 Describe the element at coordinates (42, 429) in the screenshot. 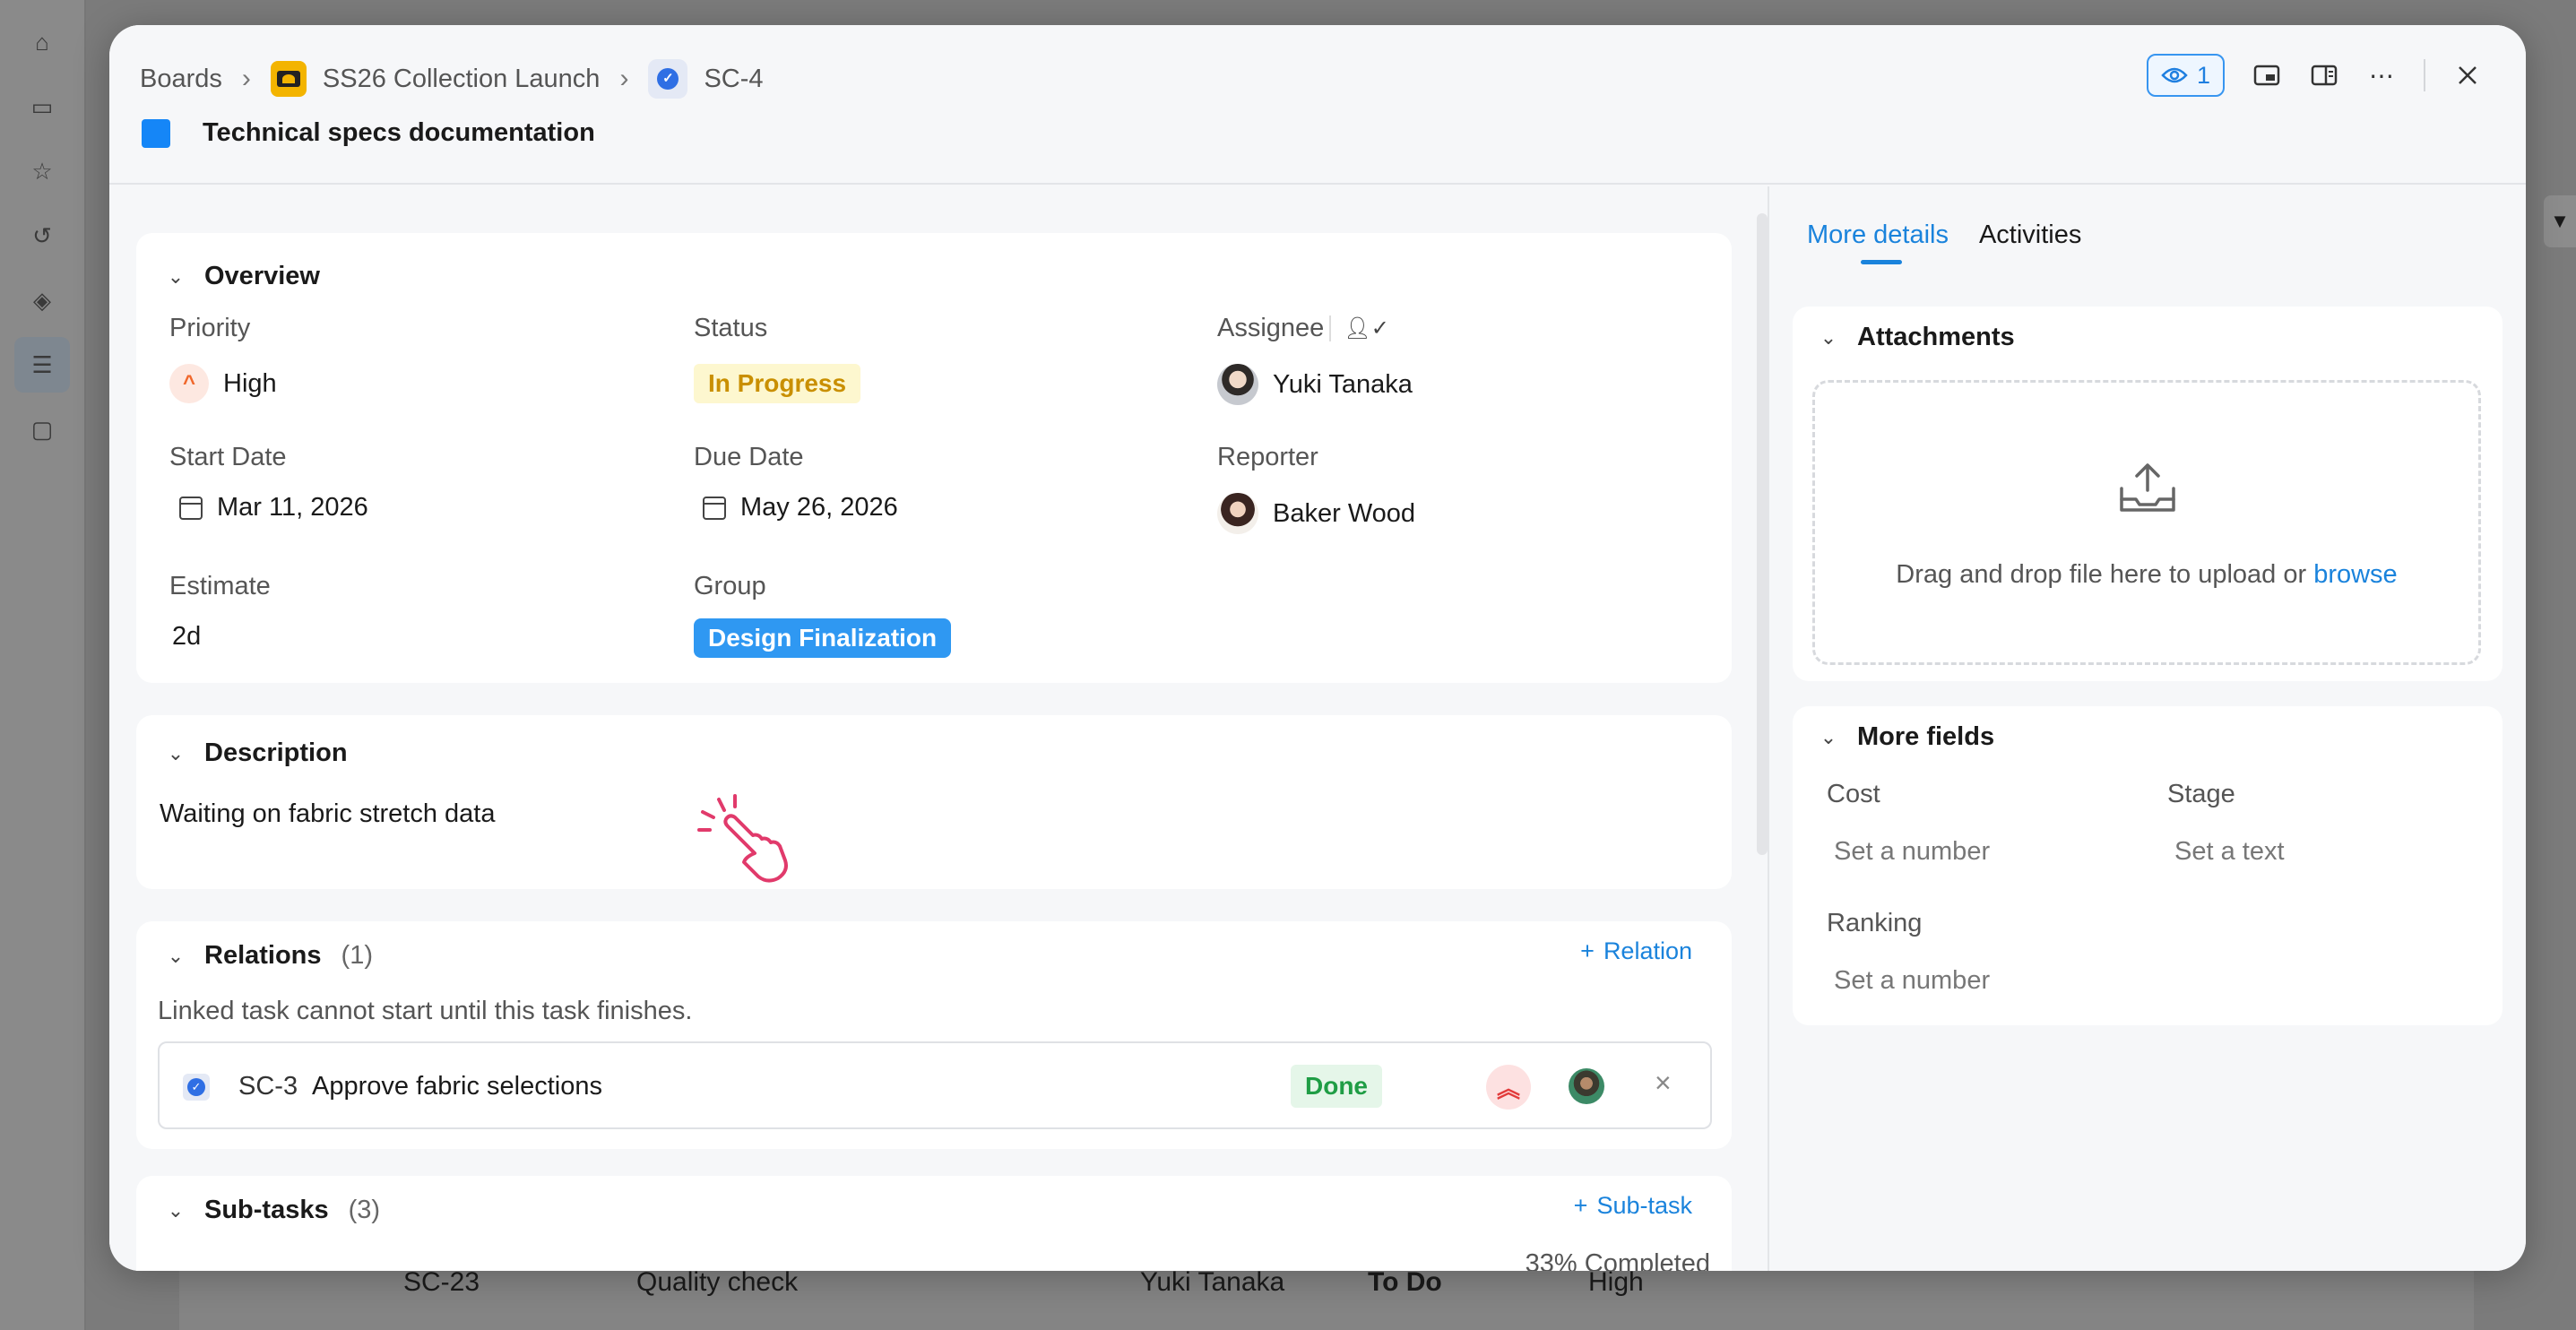

I see `folder-icon: ▢` at that location.